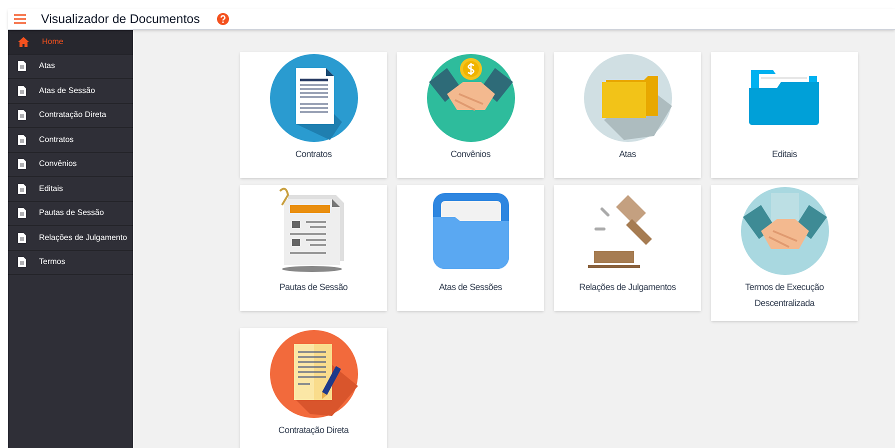  I want to click on document-card: Contratação Direta, so click(313, 388).